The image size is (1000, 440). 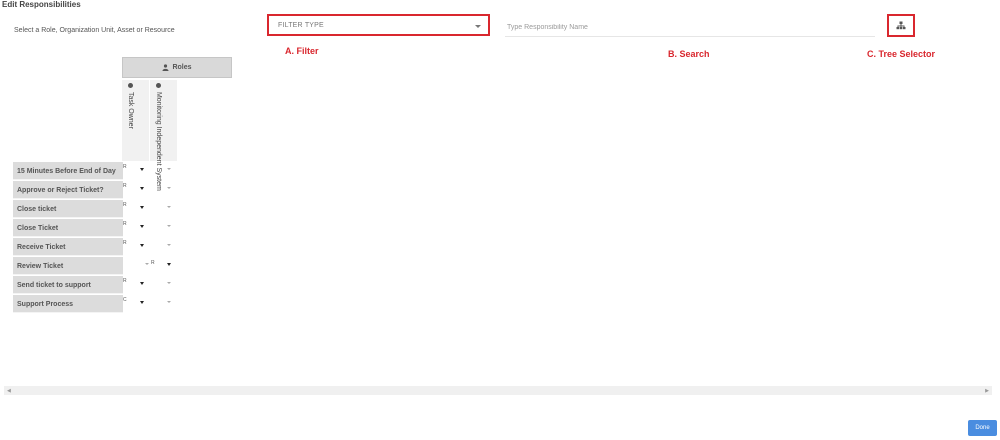 I want to click on column-label: Monitoring Independent System, so click(x=158, y=137).